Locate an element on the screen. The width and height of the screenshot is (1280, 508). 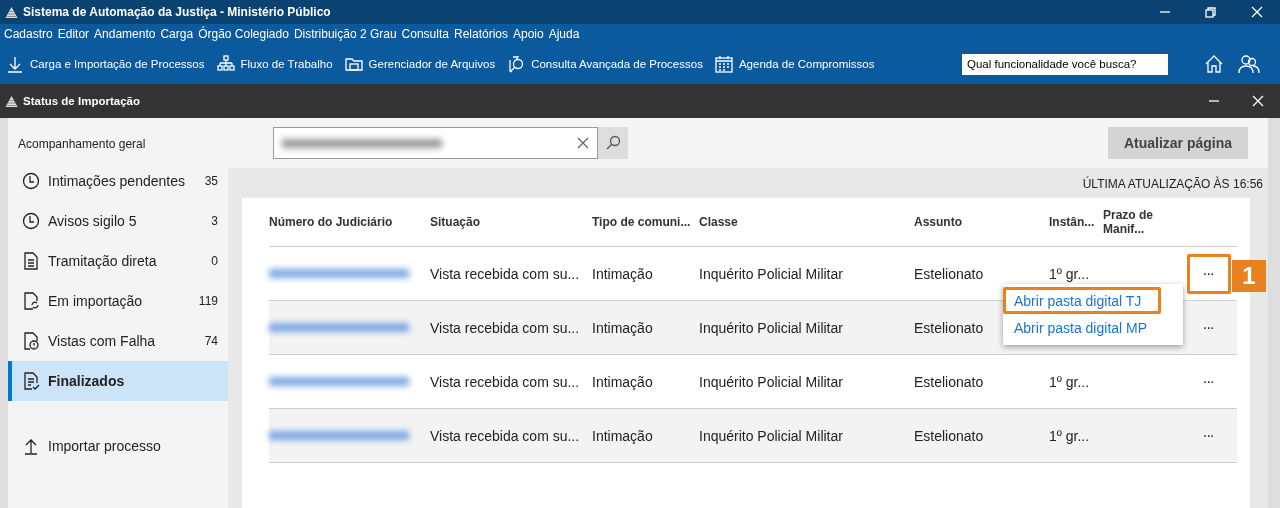
search-button is located at coordinates (613, 143).